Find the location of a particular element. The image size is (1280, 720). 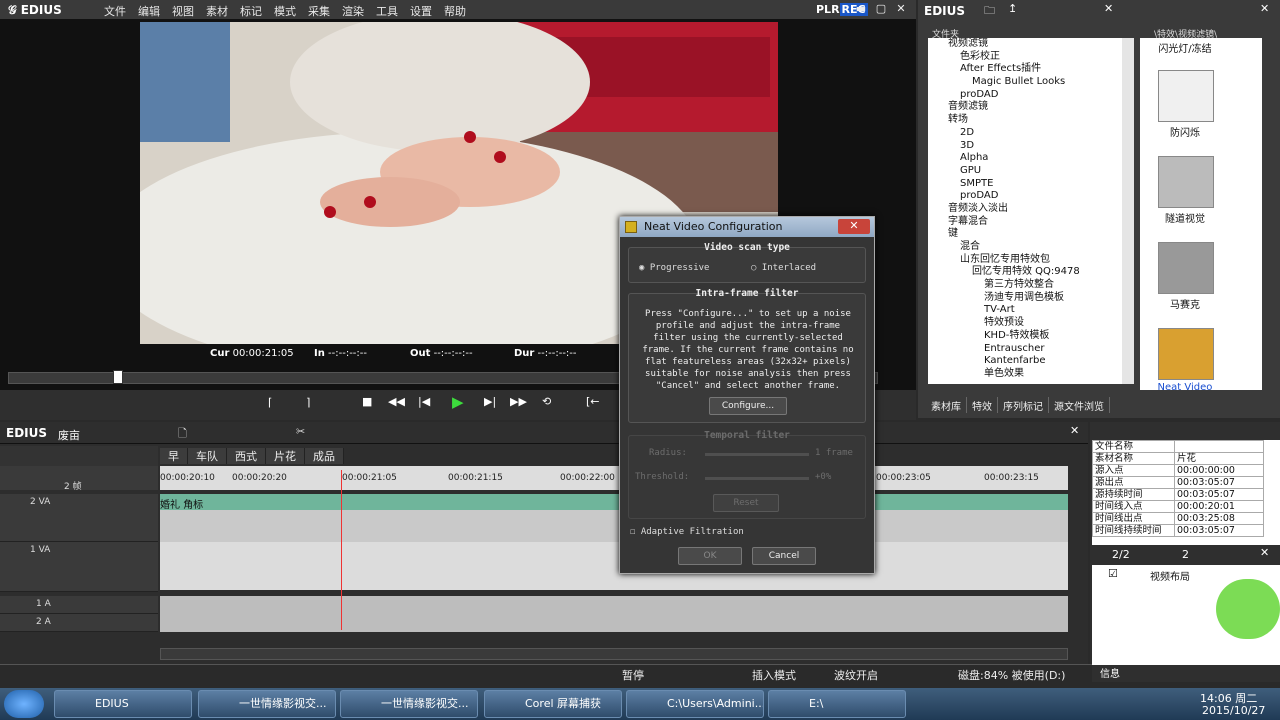

tree-item: 字幕混合 is located at coordinates (1025, 222).